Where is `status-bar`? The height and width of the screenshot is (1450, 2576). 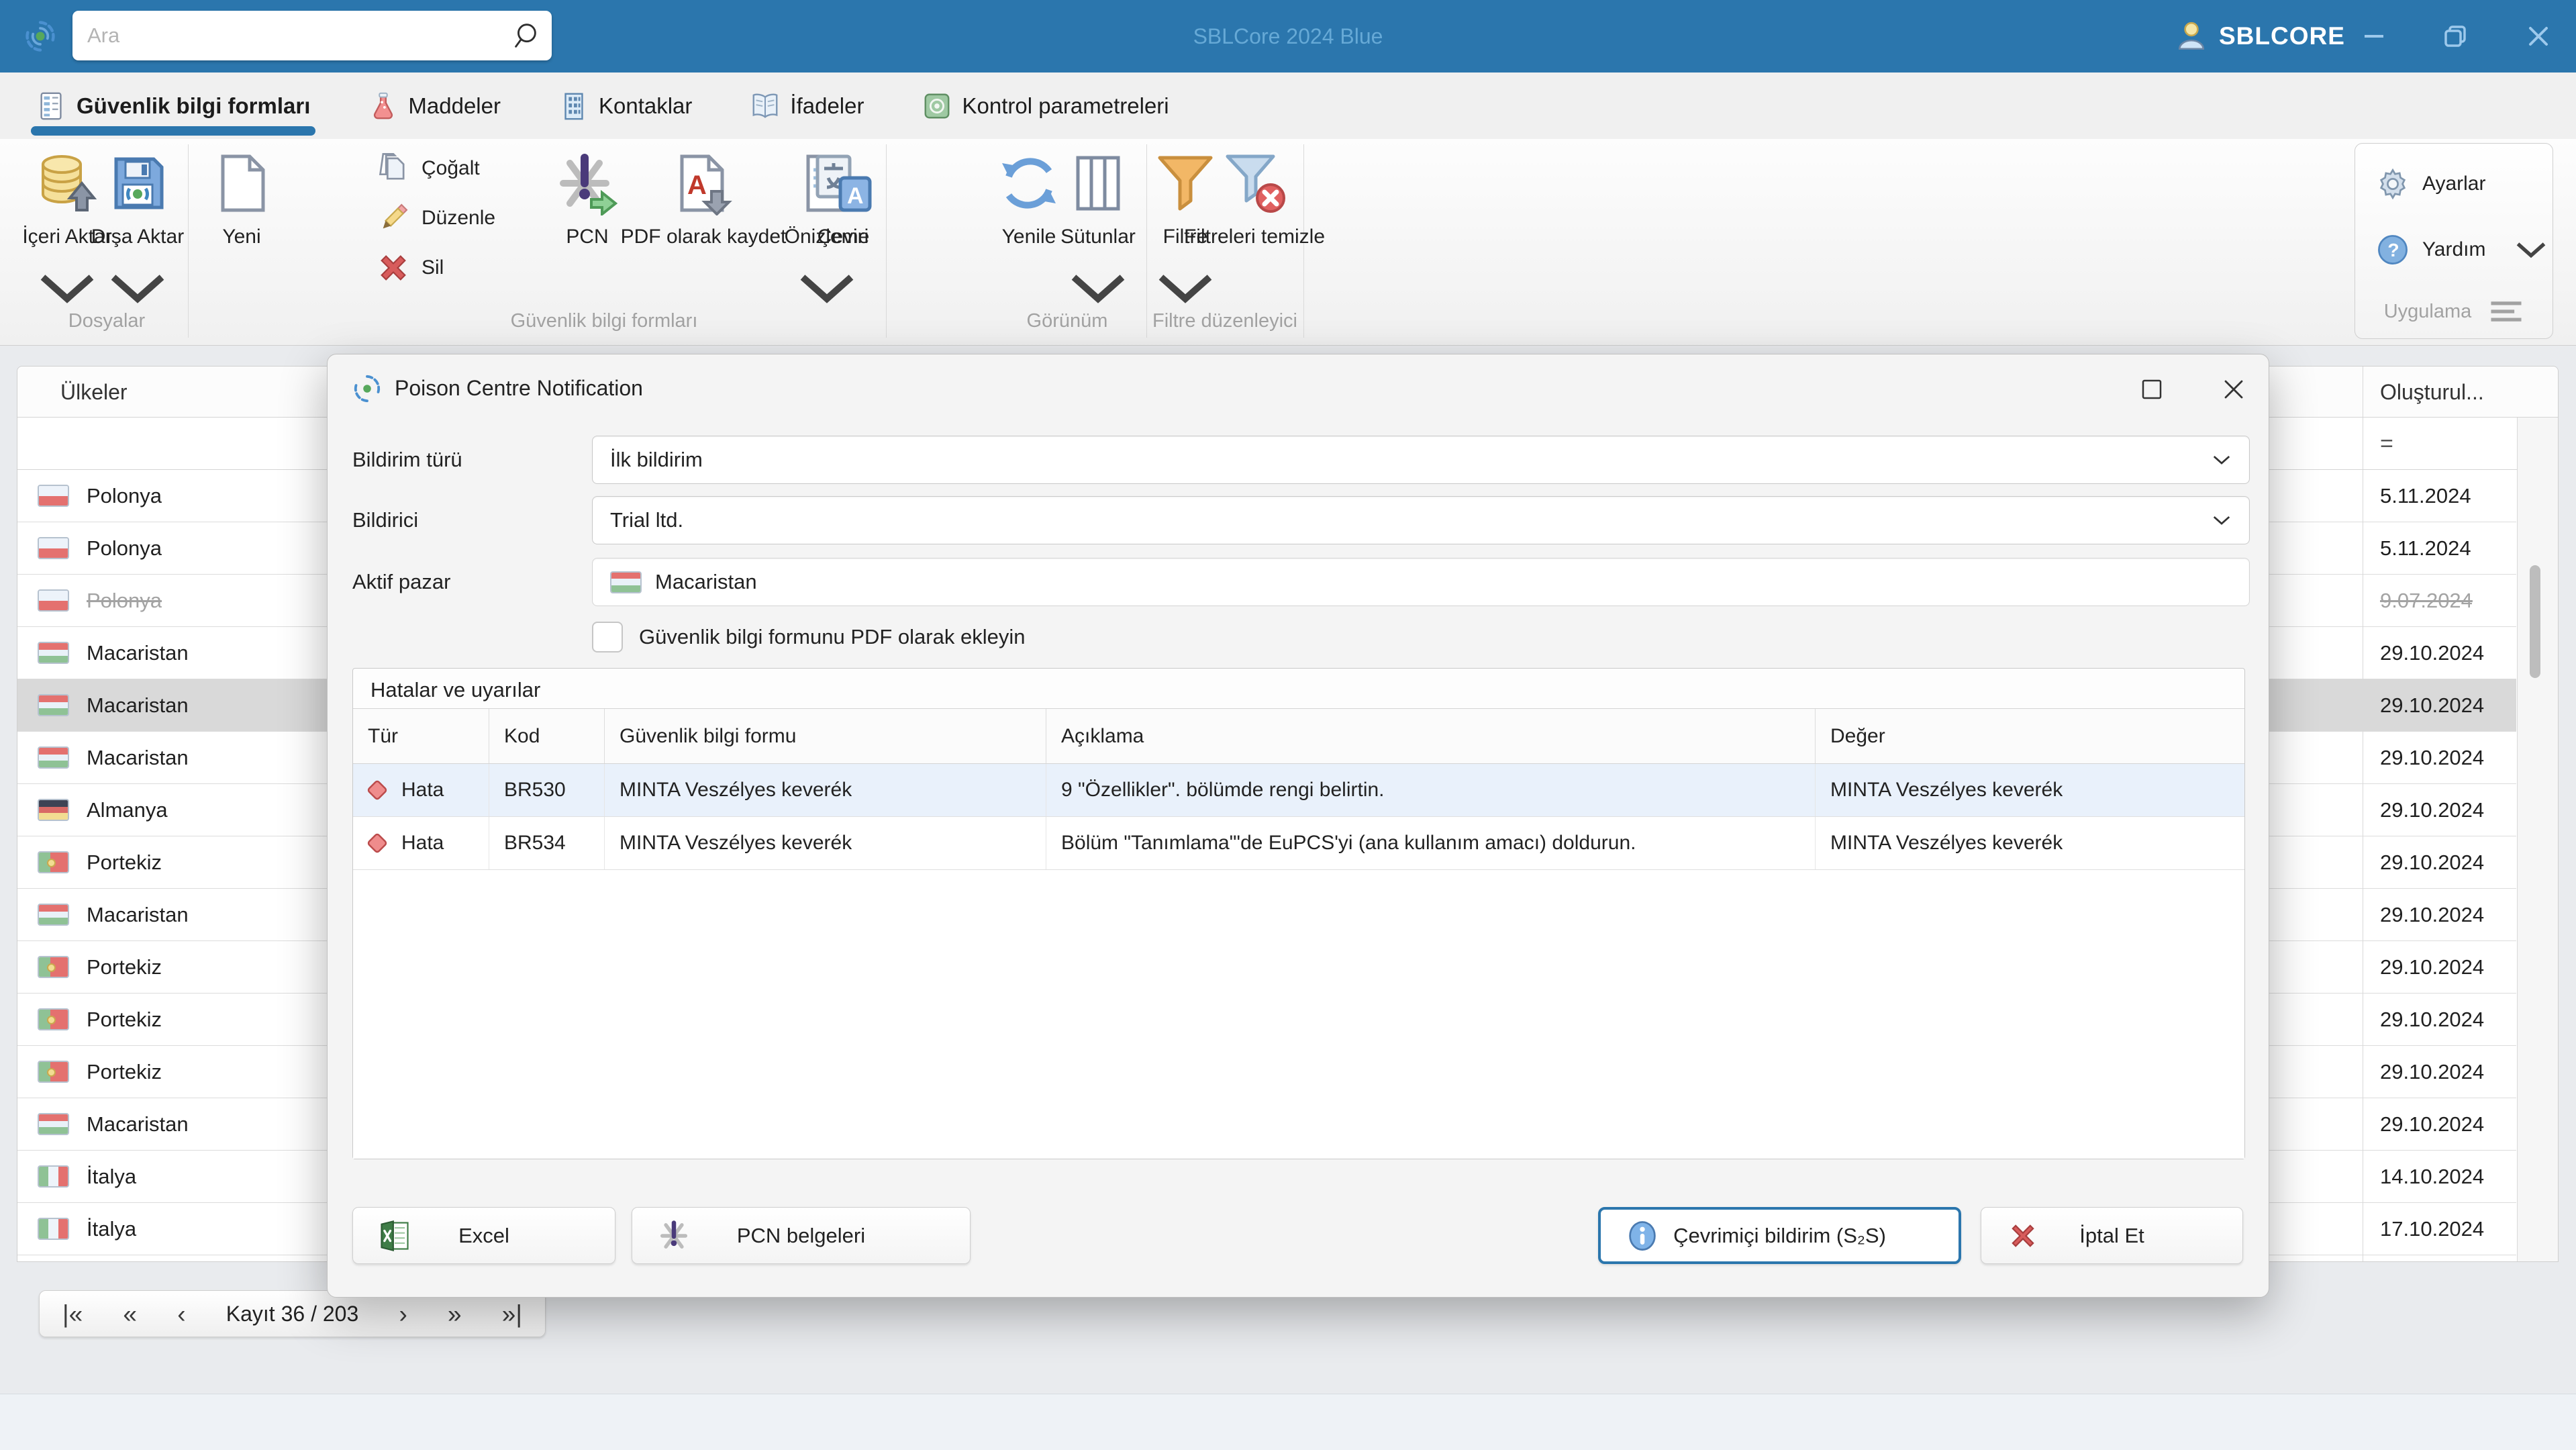
status-bar is located at coordinates (1288, 1422).